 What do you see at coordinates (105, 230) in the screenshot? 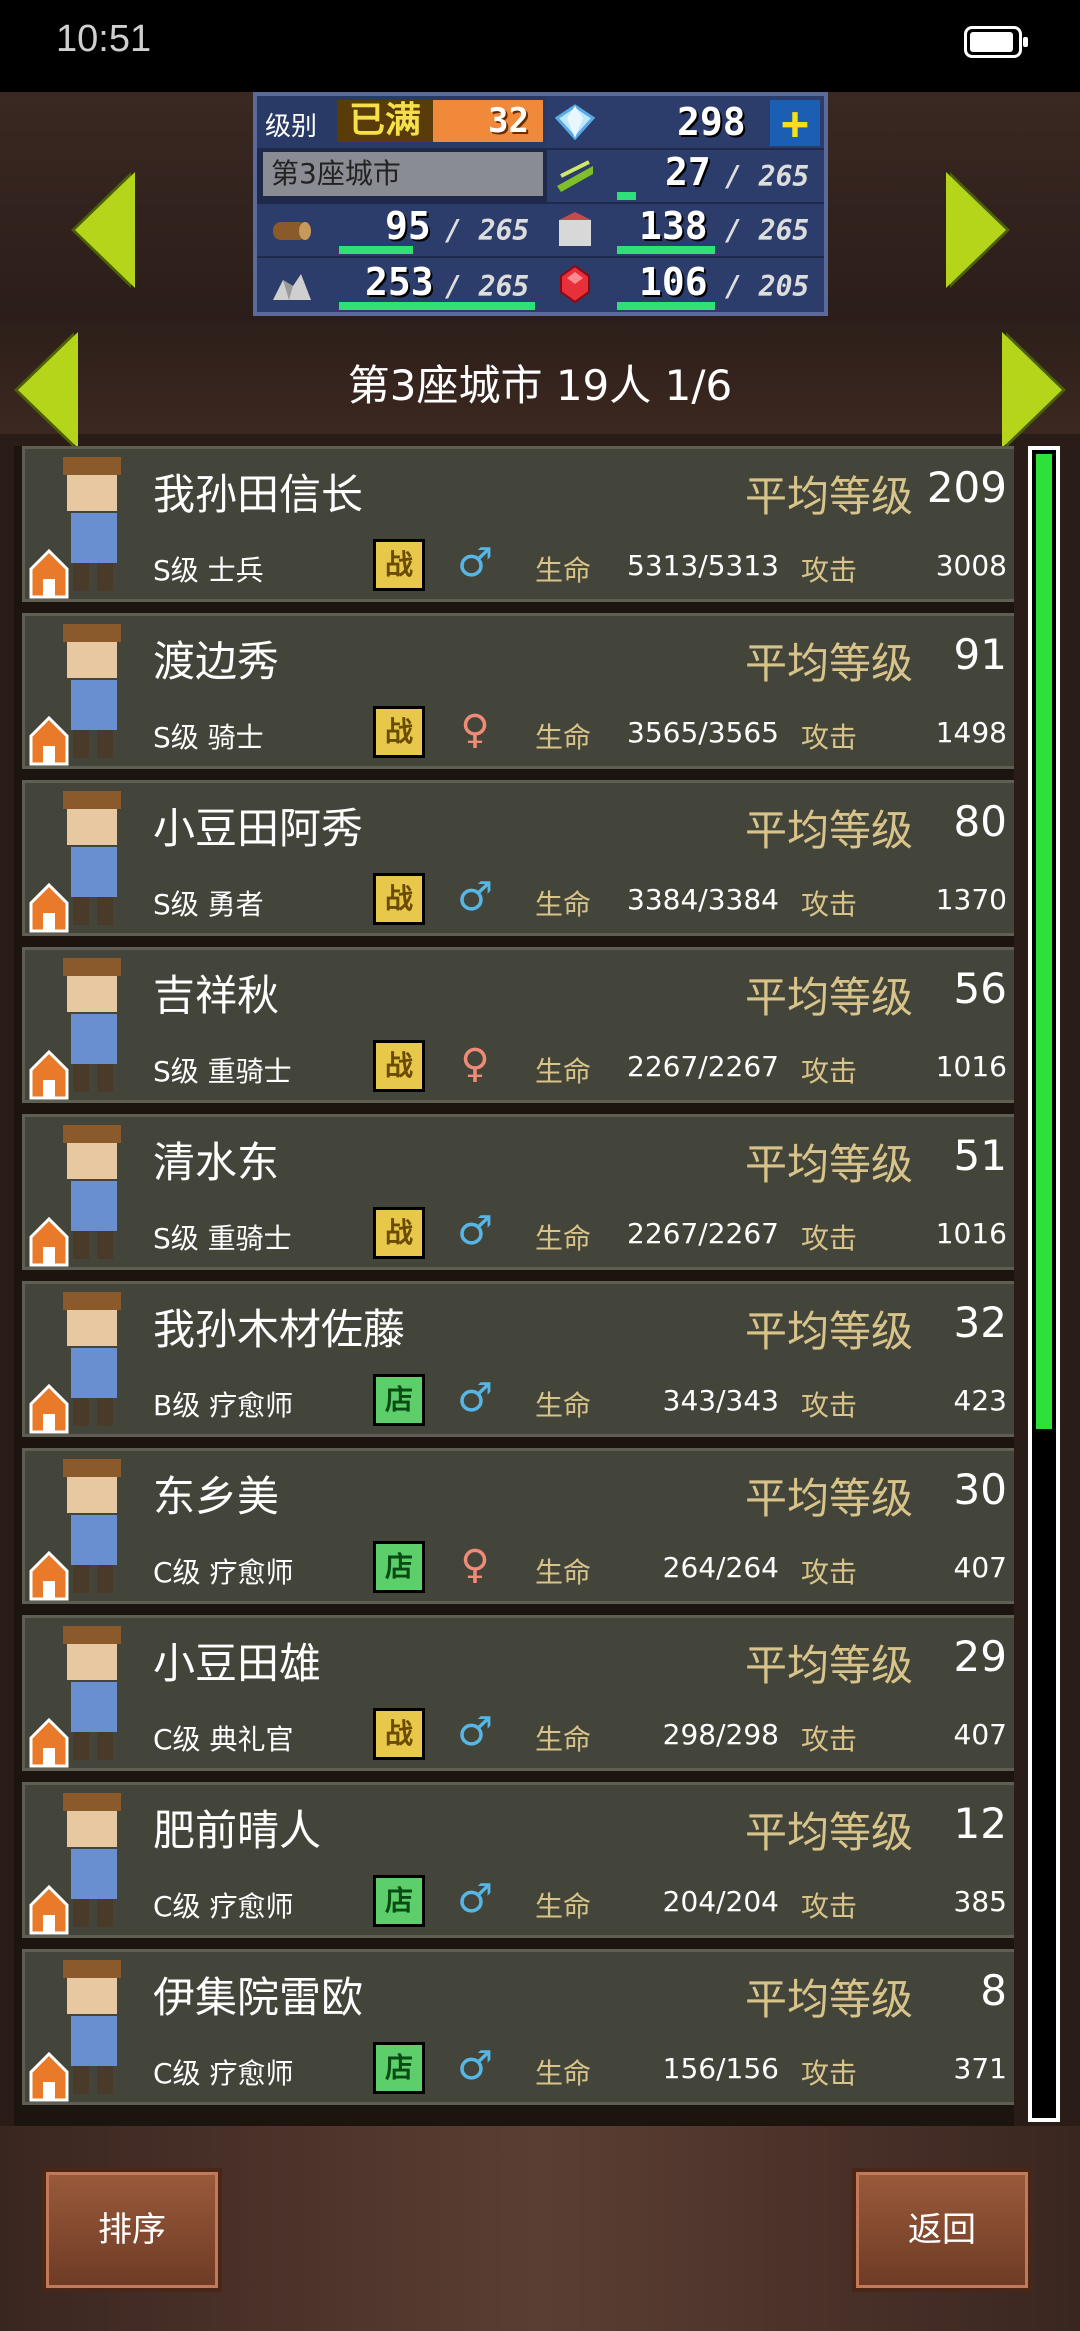
I see `prev-city-arrow-icon` at bounding box center [105, 230].